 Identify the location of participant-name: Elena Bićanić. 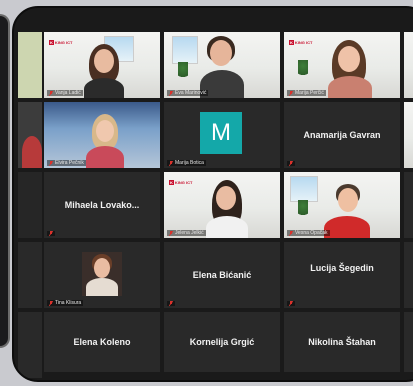
(222, 275).